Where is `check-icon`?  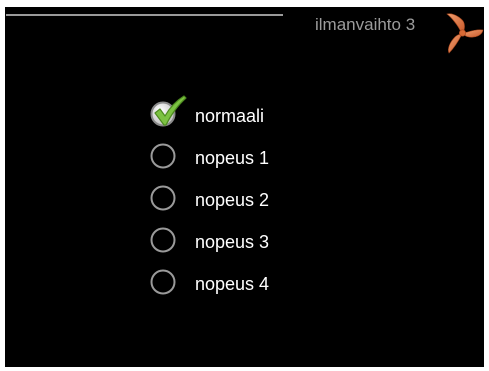 check-icon is located at coordinates (170, 110).